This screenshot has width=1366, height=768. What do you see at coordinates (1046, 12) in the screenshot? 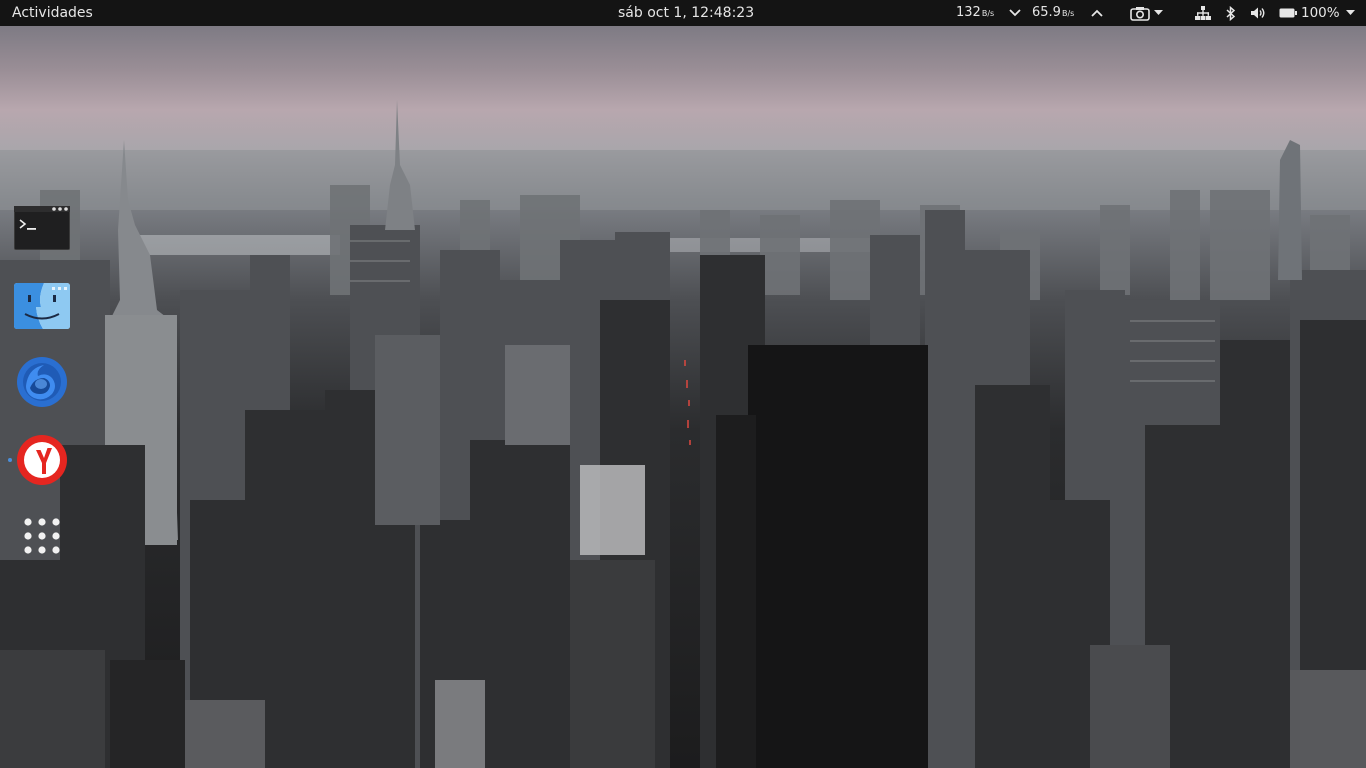
I see `net-up-value: 65.9` at bounding box center [1046, 12].